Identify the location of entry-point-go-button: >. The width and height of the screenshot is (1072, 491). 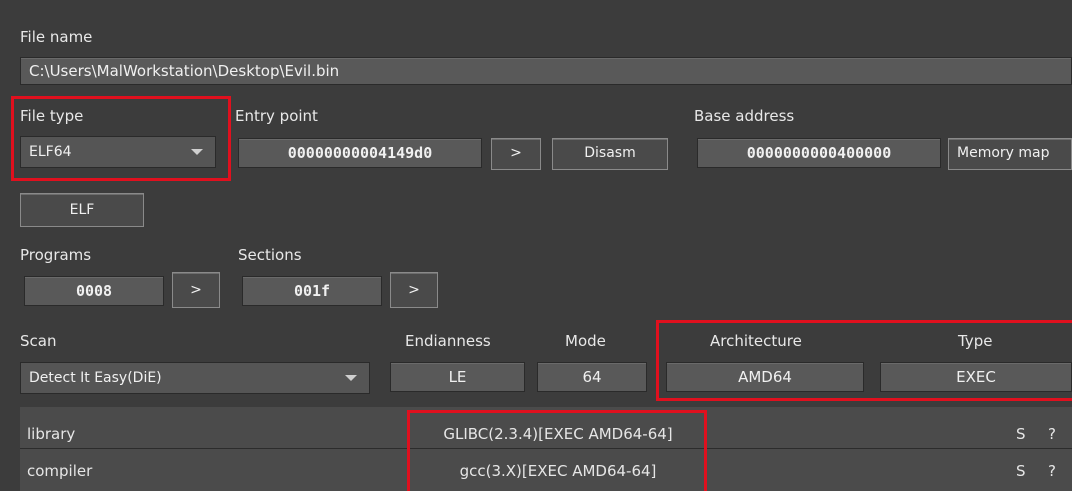
(516, 154).